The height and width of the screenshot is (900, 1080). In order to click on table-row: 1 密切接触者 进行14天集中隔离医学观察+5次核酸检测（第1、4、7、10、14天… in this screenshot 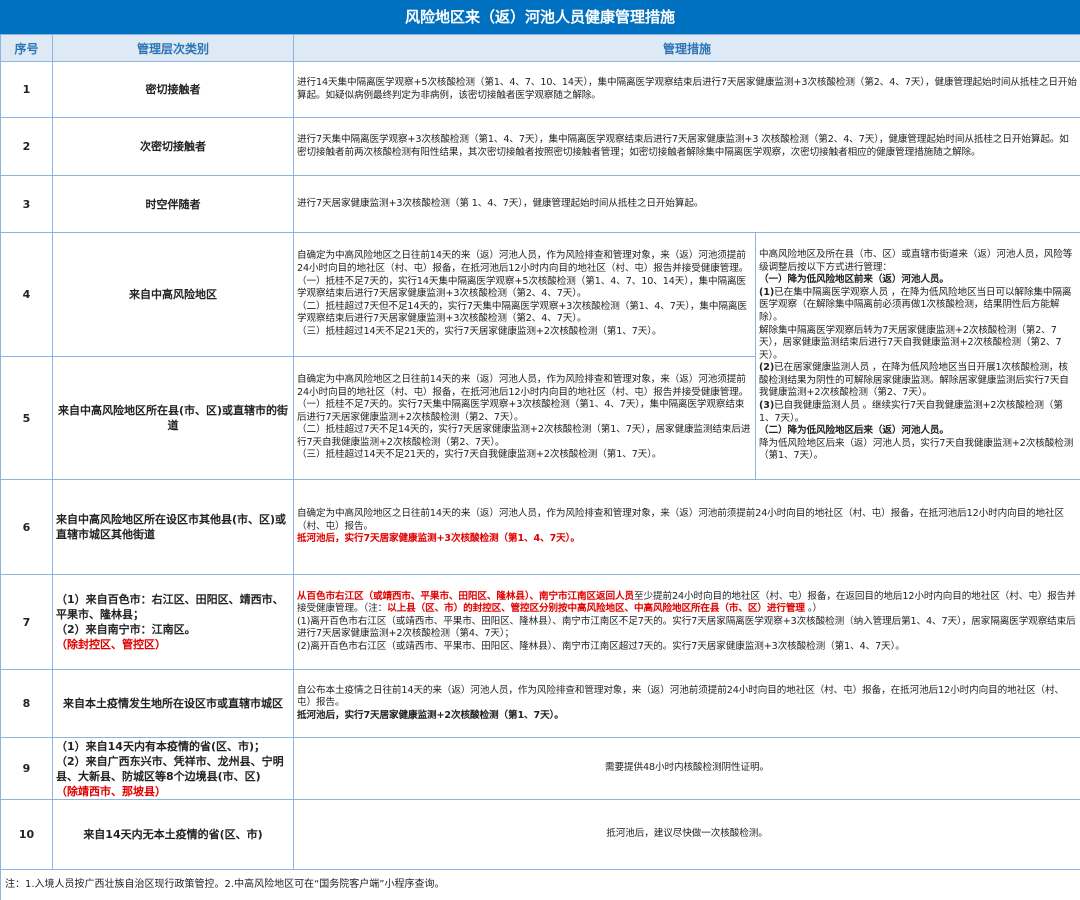, I will do `click(540, 89)`.